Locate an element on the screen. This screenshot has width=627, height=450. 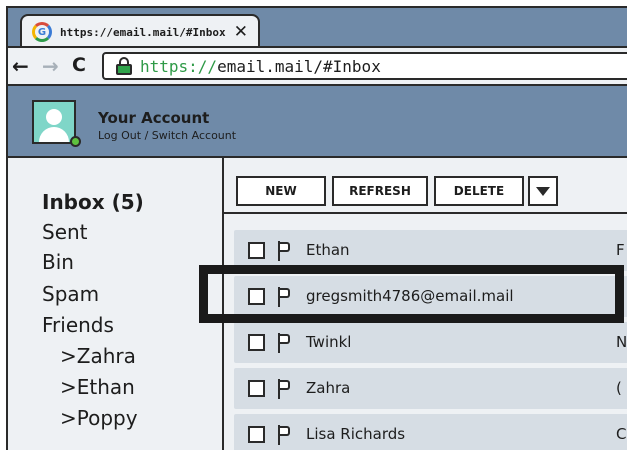
close-icon: ✕ is located at coordinates (241, 32).